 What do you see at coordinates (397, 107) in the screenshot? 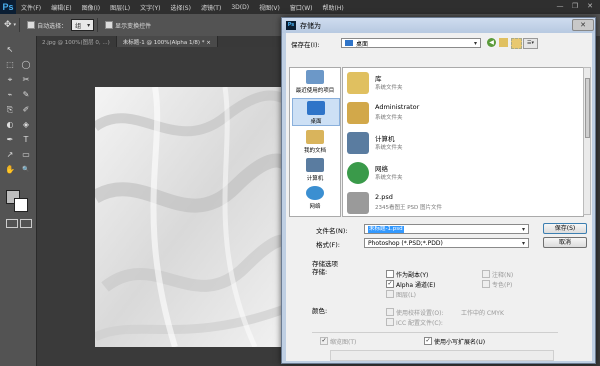
I see `file-name: Administrator` at bounding box center [397, 107].